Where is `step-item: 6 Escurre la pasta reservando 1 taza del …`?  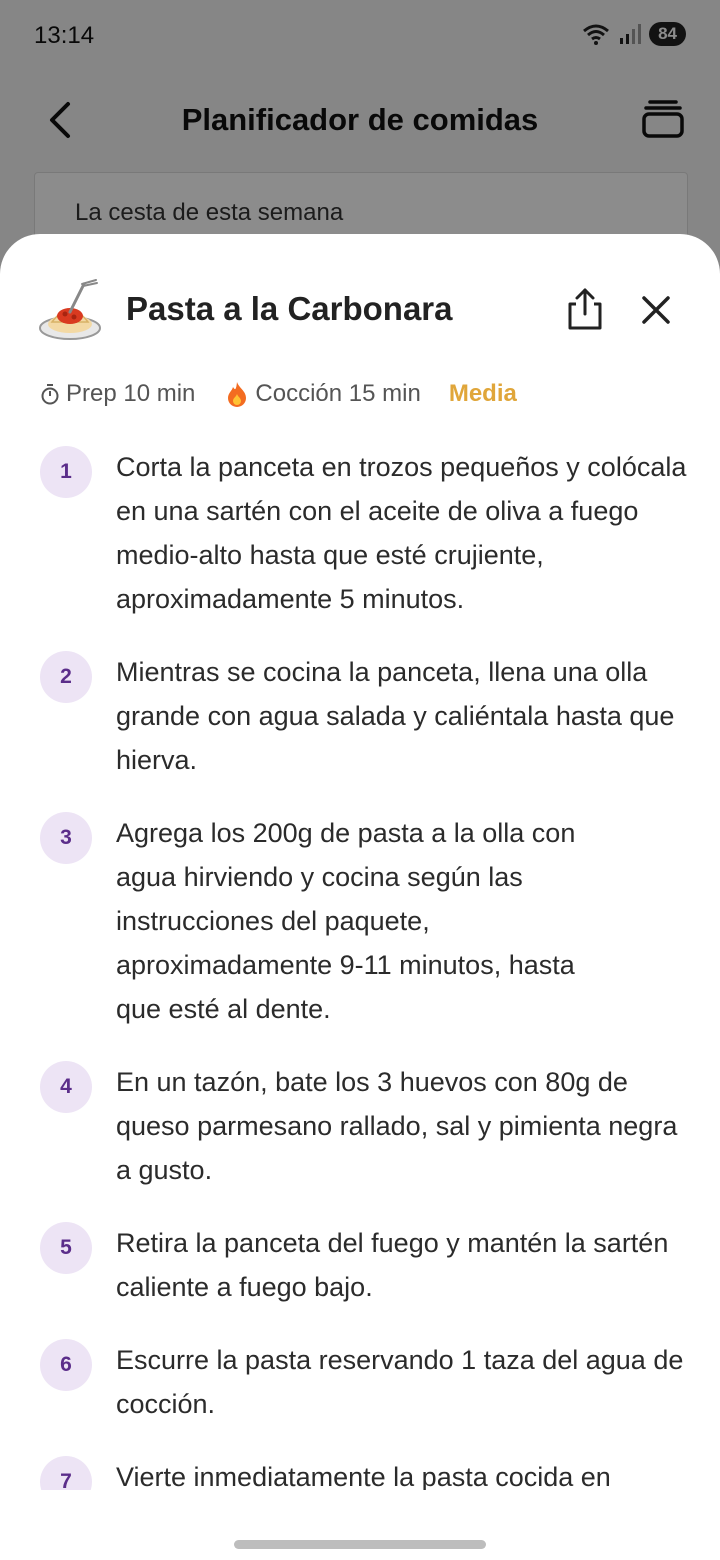
step-item: 6 Escurre la pasta reservando 1 taza del … is located at coordinates (365, 1382).